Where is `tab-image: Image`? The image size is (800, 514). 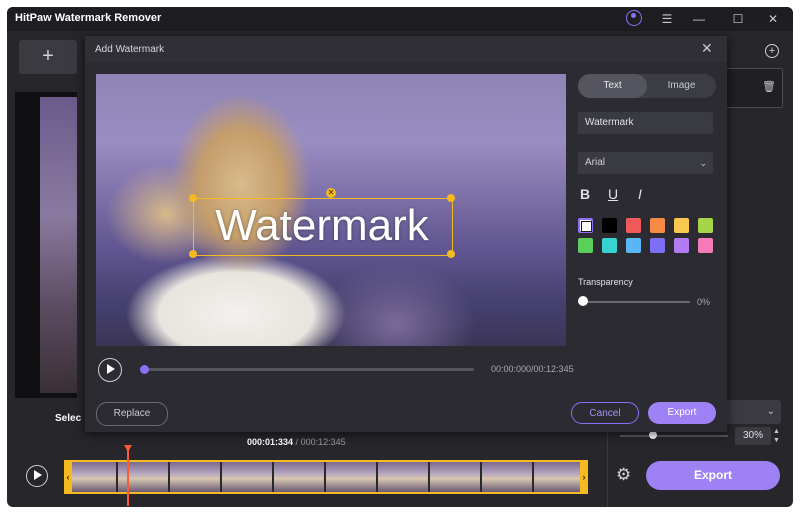 tab-image: Image is located at coordinates (681, 86).